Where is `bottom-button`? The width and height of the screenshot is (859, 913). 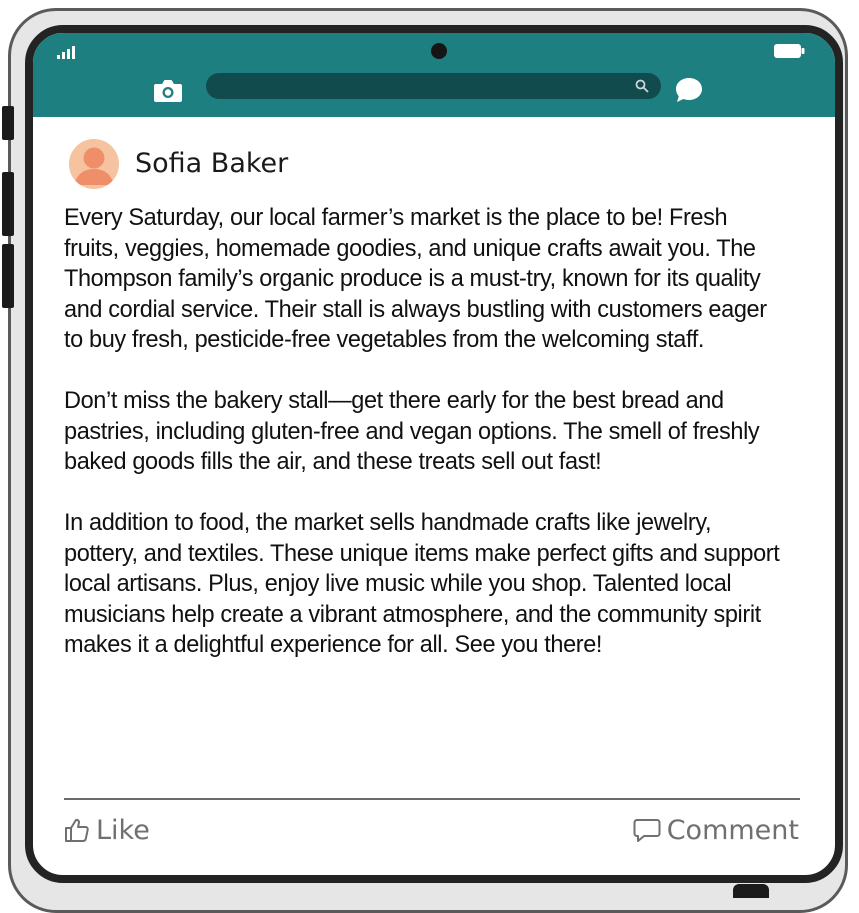 bottom-button is located at coordinates (751, 891).